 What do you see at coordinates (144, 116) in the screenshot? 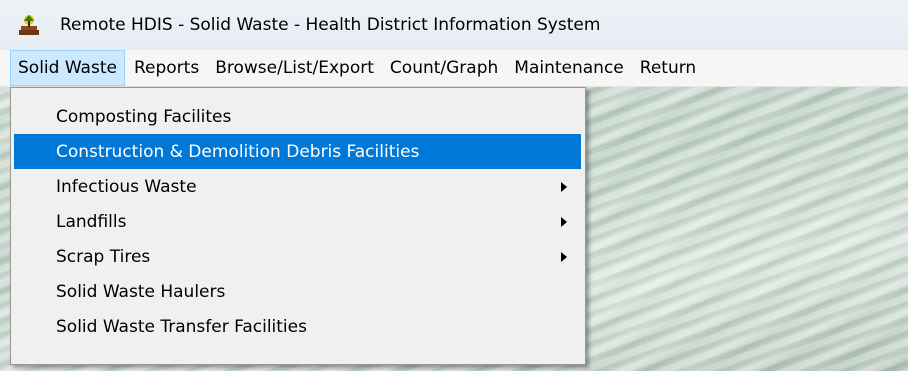
I see `menu-item-label: Composting Facilites` at bounding box center [144, 116].